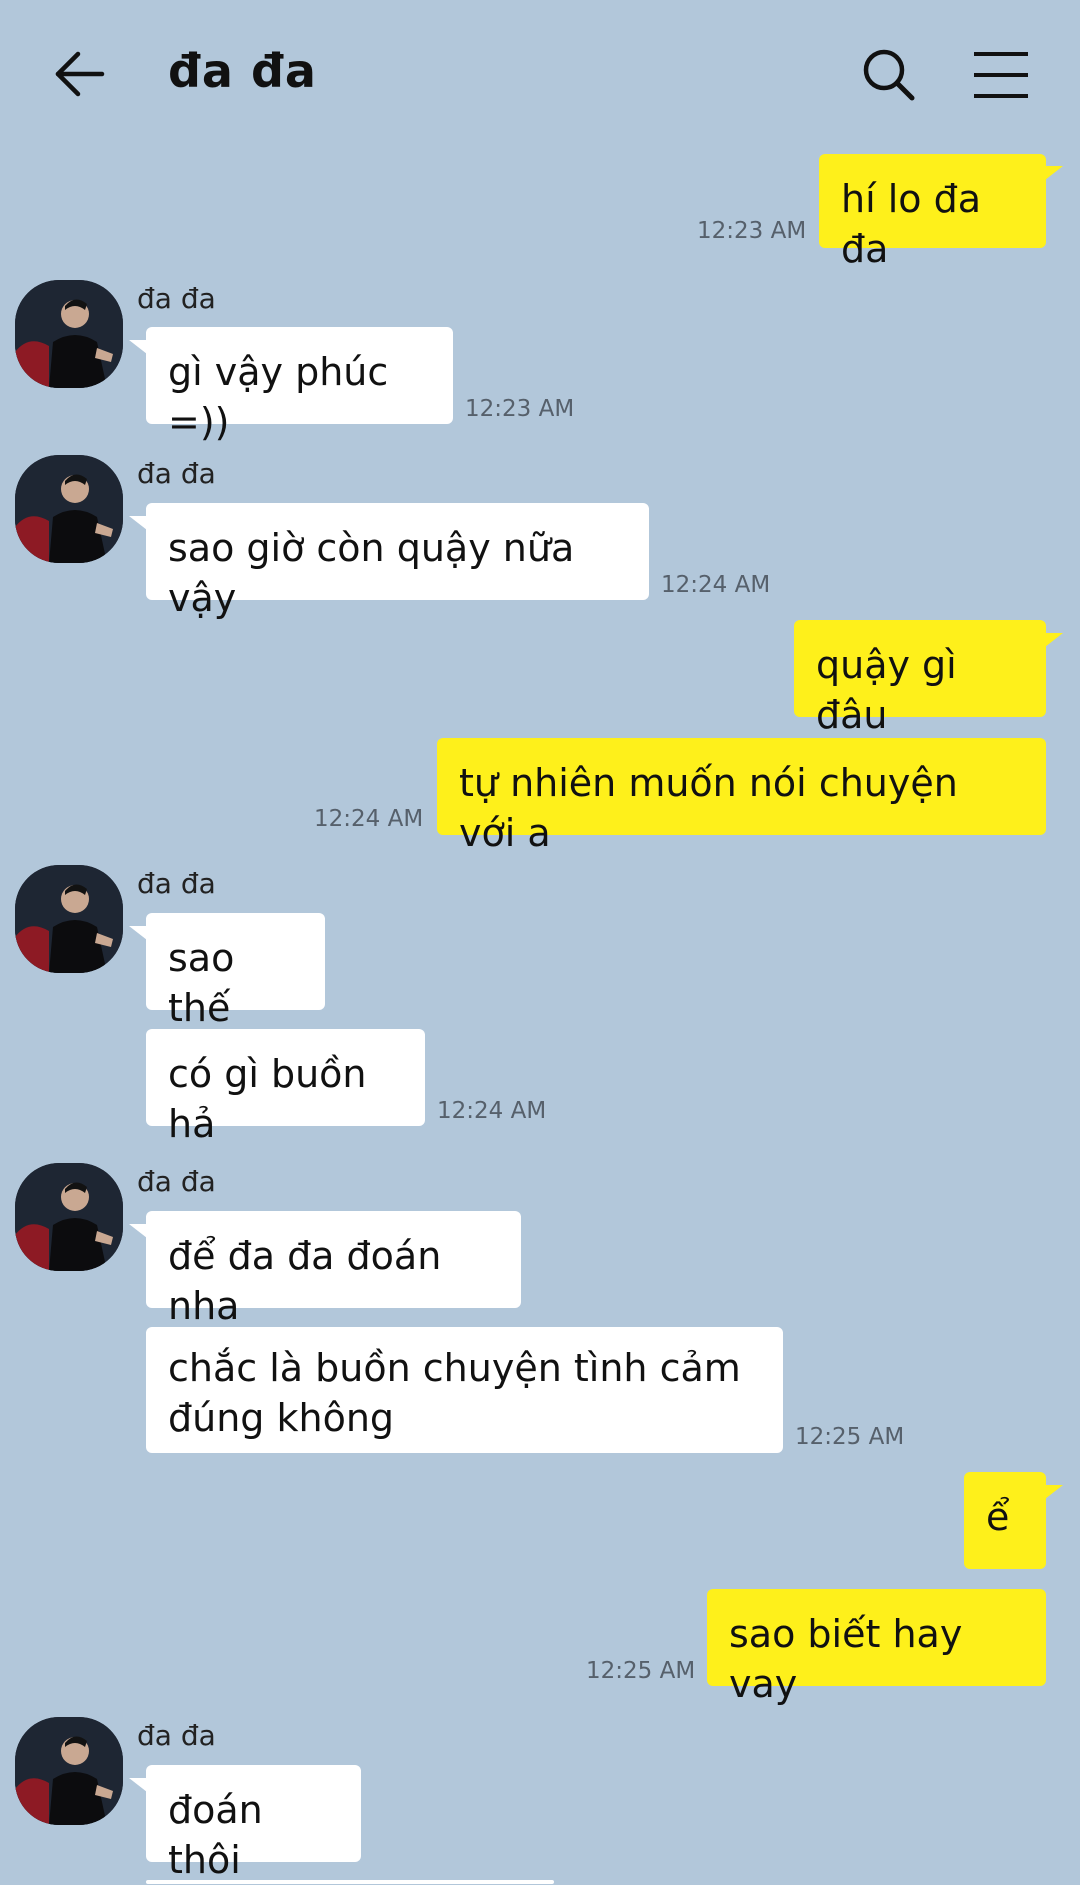 This screenshot has width=1080, height=1885. I want to click on message-bubble-outgoing: ể, so click(1005, 1520).